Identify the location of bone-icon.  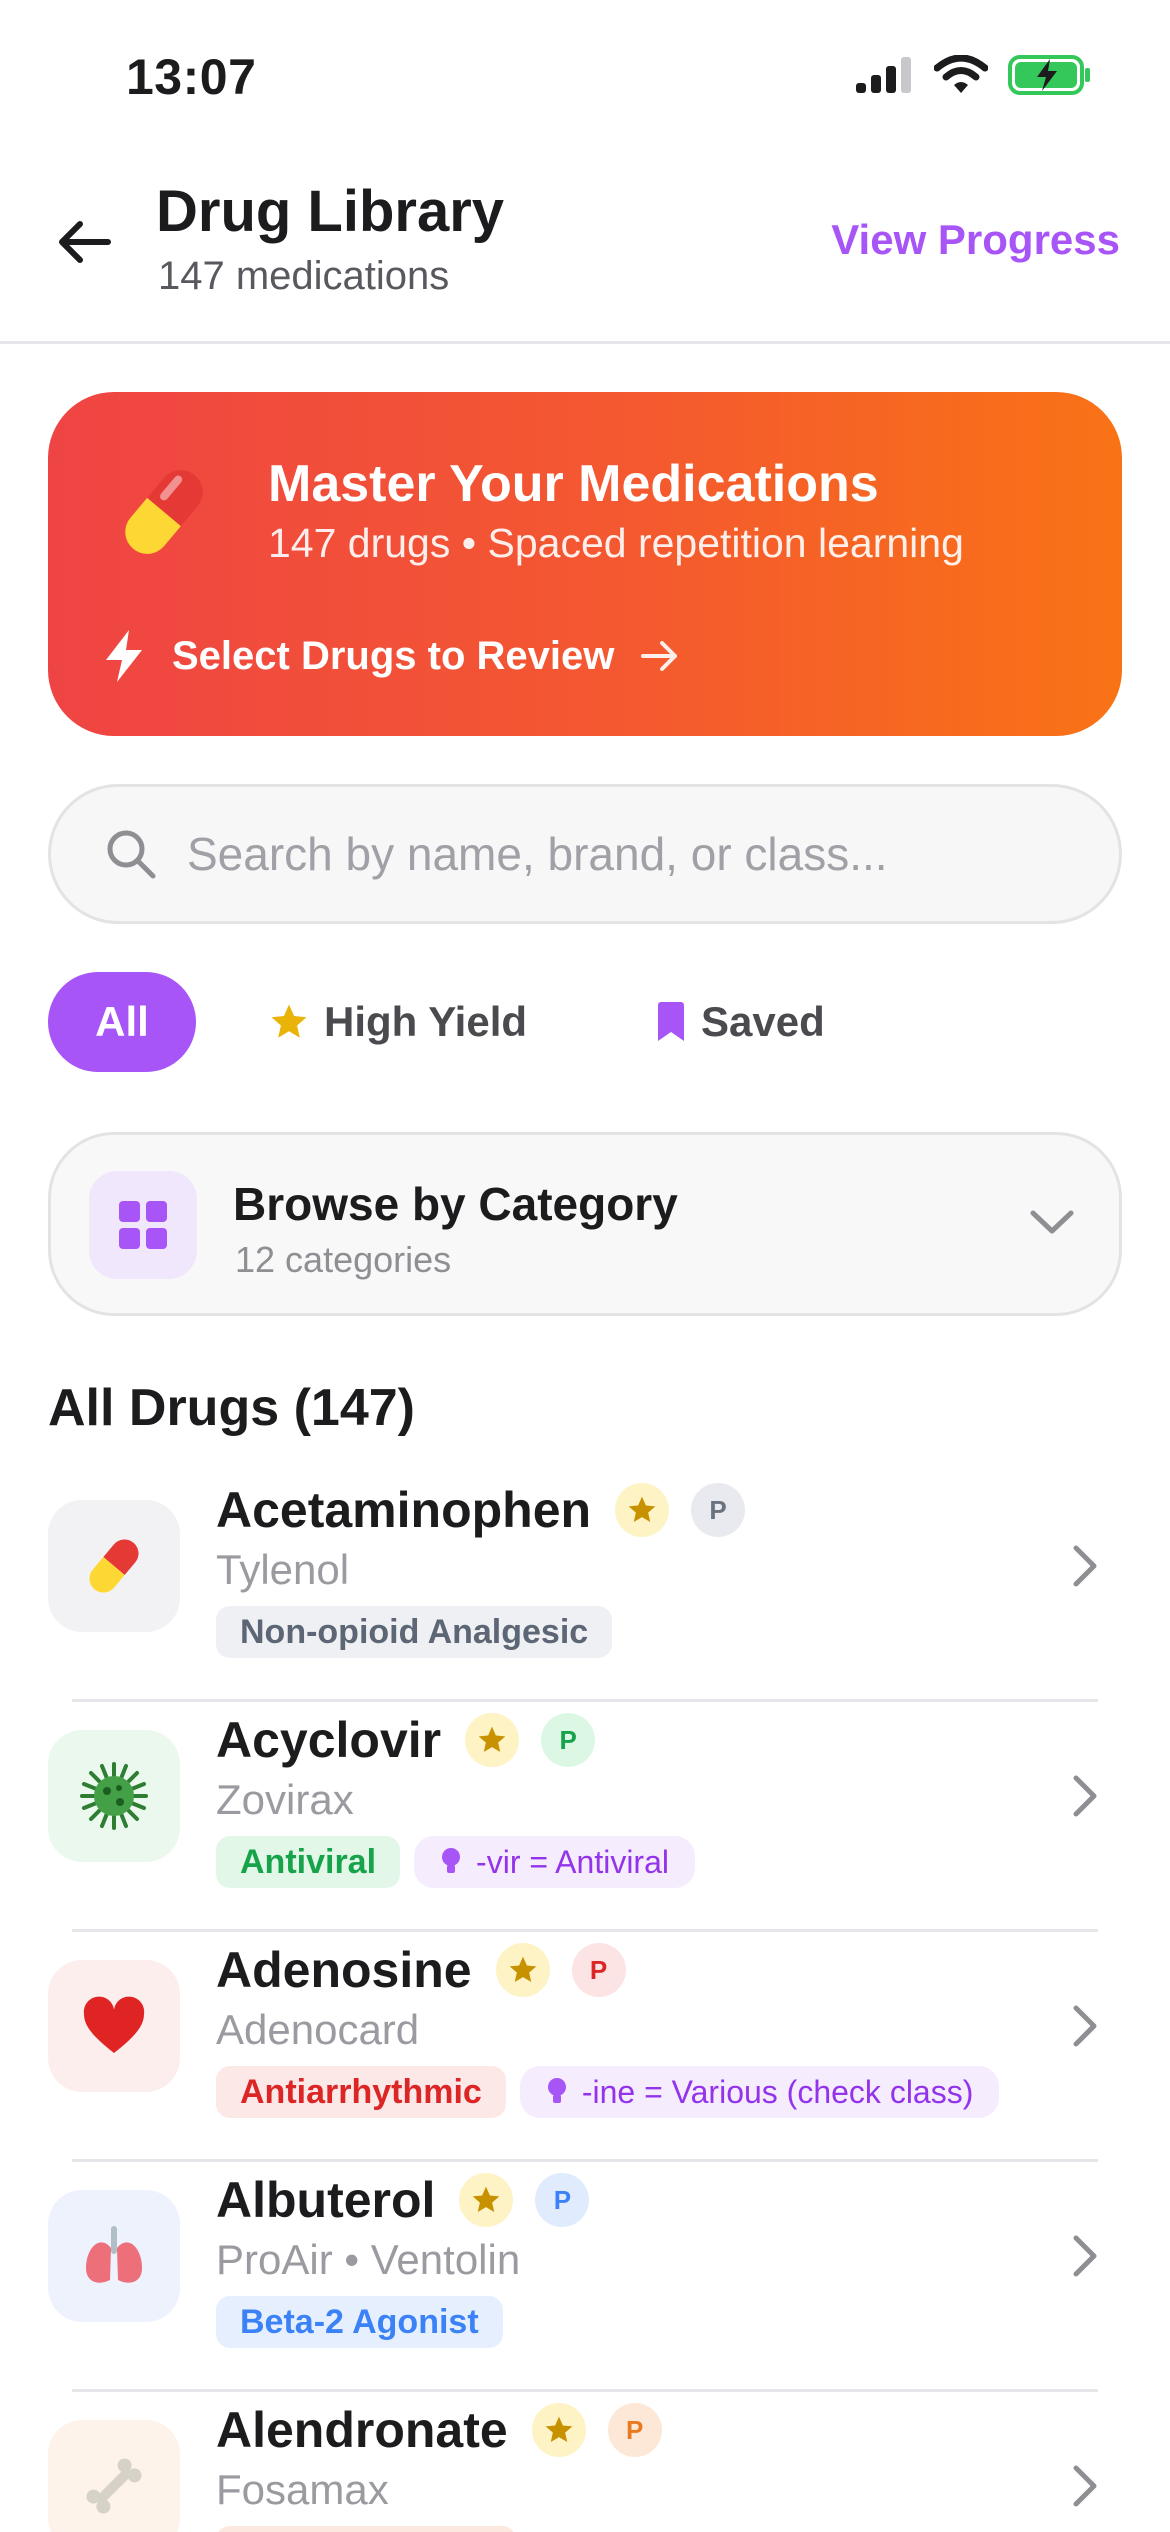
(114, 2476).